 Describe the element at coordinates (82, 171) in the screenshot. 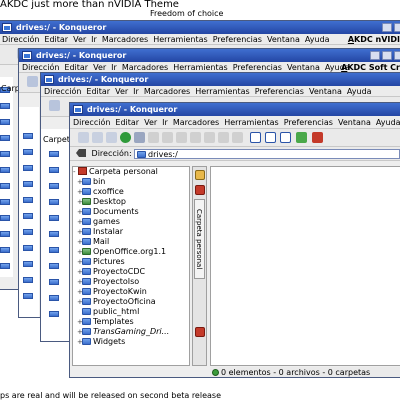

I see `home-folder-icon` at that location.